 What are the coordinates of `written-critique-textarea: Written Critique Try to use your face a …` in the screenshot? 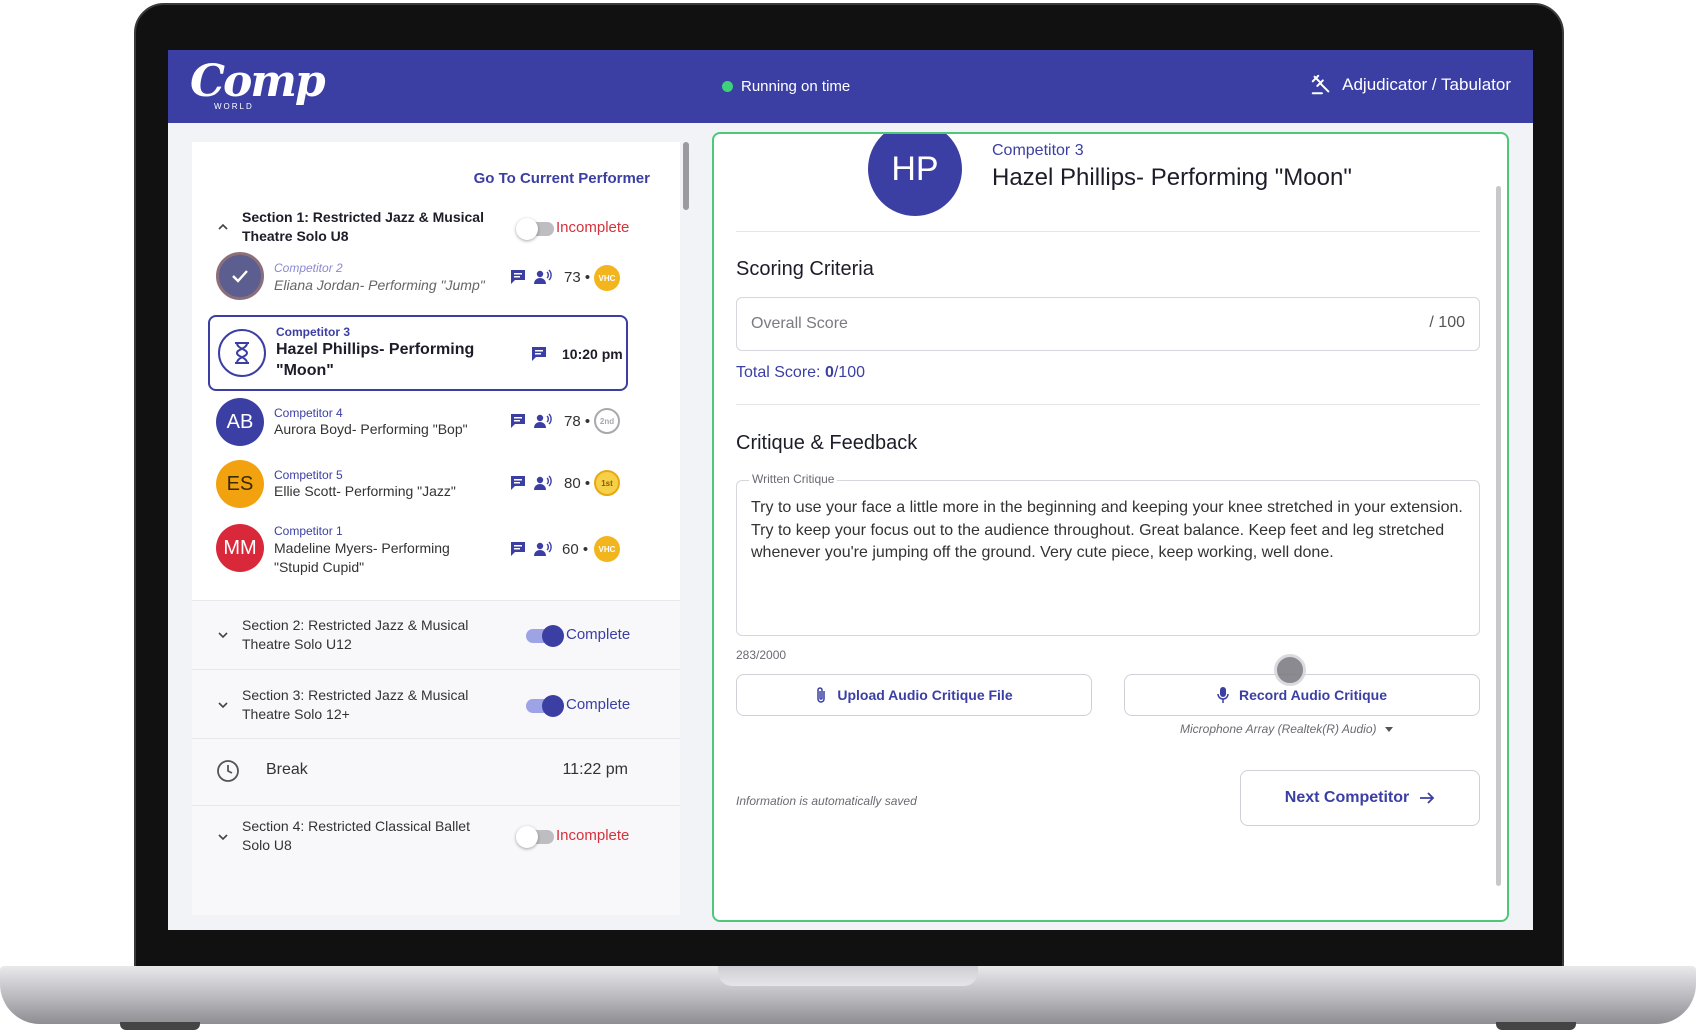 It's located at (1108, 554).